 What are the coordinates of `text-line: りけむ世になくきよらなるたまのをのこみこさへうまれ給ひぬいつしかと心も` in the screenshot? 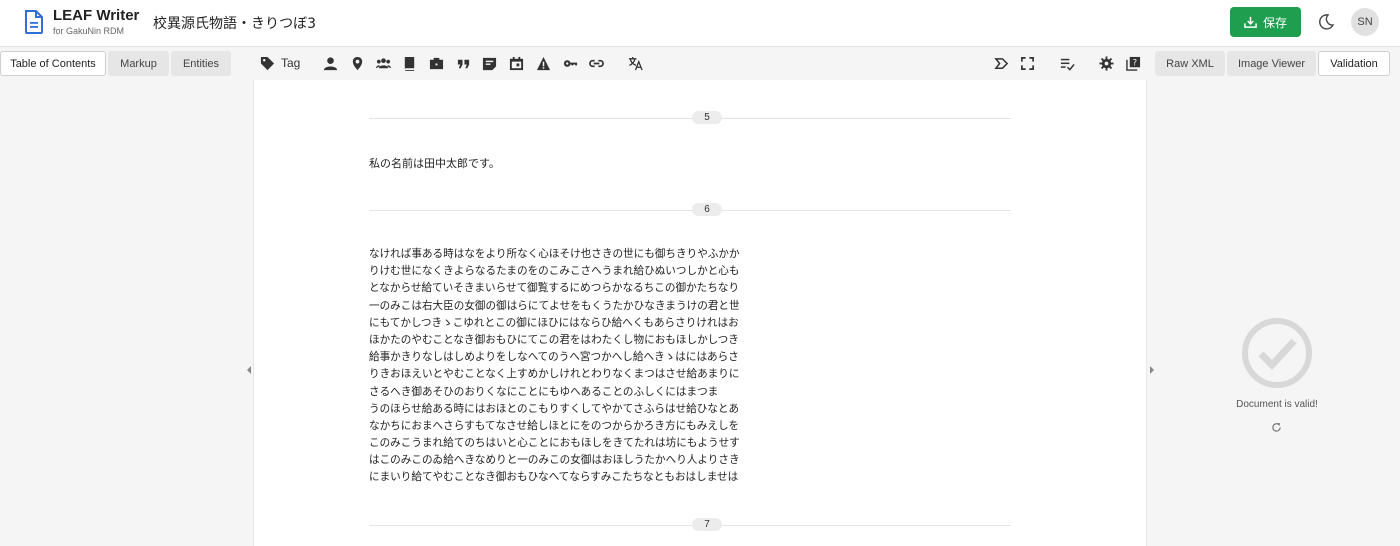 It's located at (554, 271).